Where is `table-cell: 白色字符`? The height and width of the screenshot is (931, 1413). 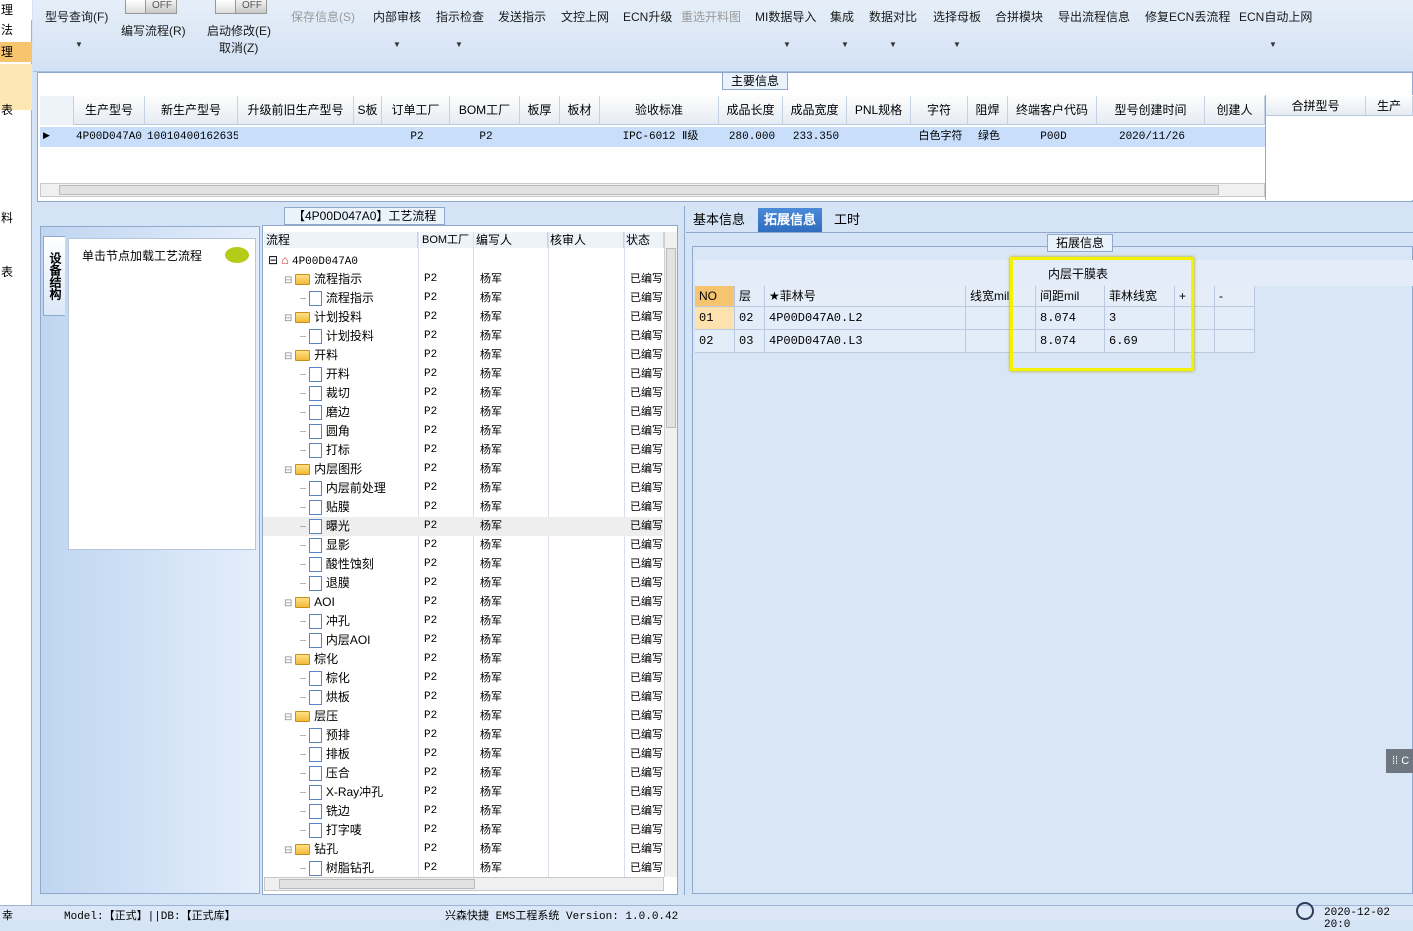 table-cell: 白色字符 is located at coordinates (939, 137).